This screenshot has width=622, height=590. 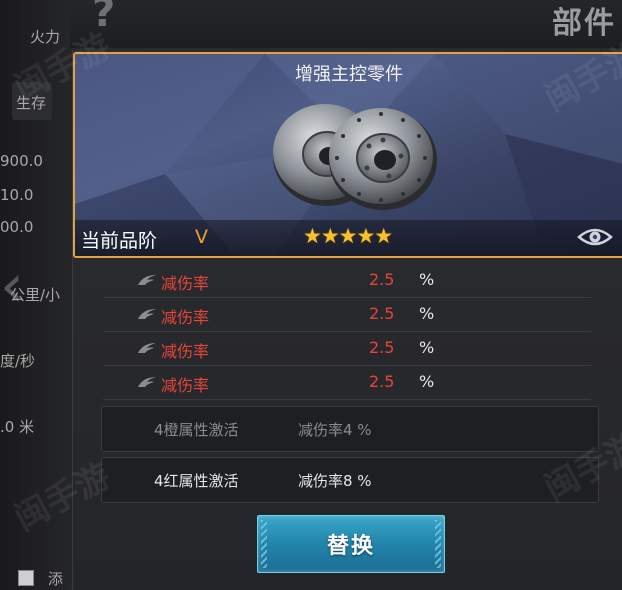 I want to click on replace-button: 替换, so click(x=351, y=544).